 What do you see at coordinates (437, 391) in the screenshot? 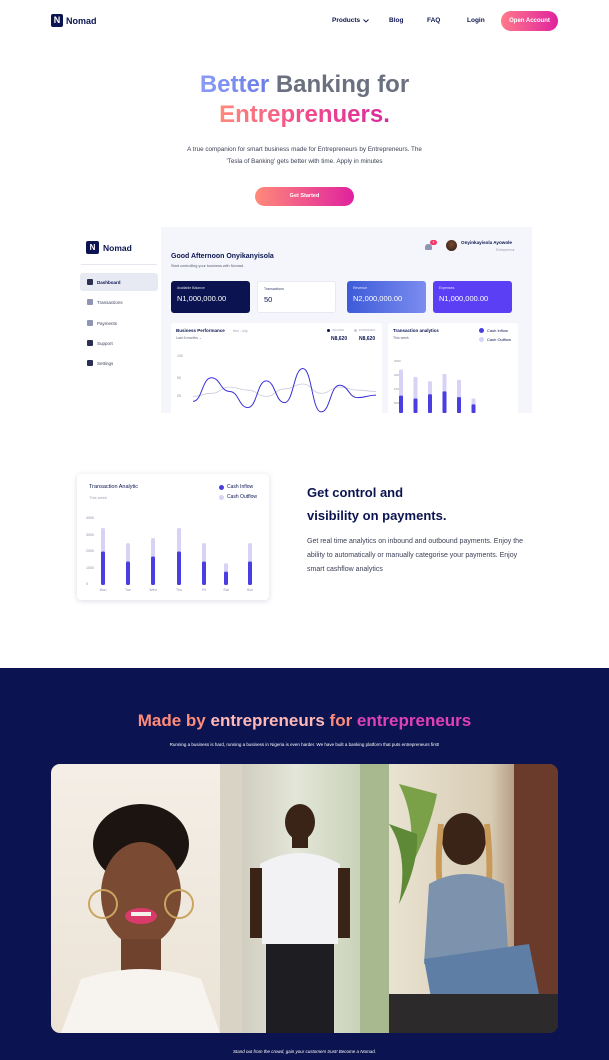
I see `analytics-bar-chart` at bounding box center [437, 391].